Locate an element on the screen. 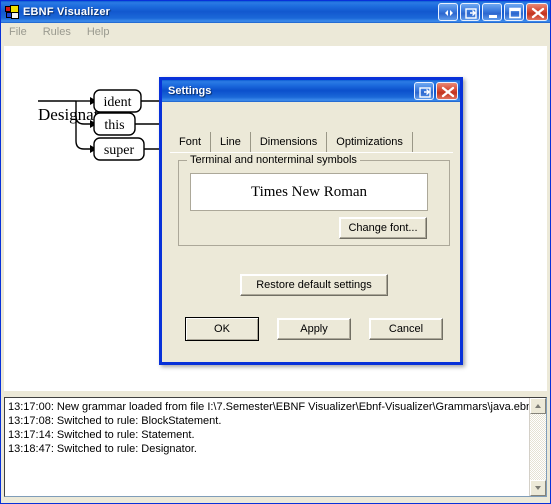 The width and height of the screenshot is (551, 504). menu-item-rules: Rules is located at coordinates (60, 32).